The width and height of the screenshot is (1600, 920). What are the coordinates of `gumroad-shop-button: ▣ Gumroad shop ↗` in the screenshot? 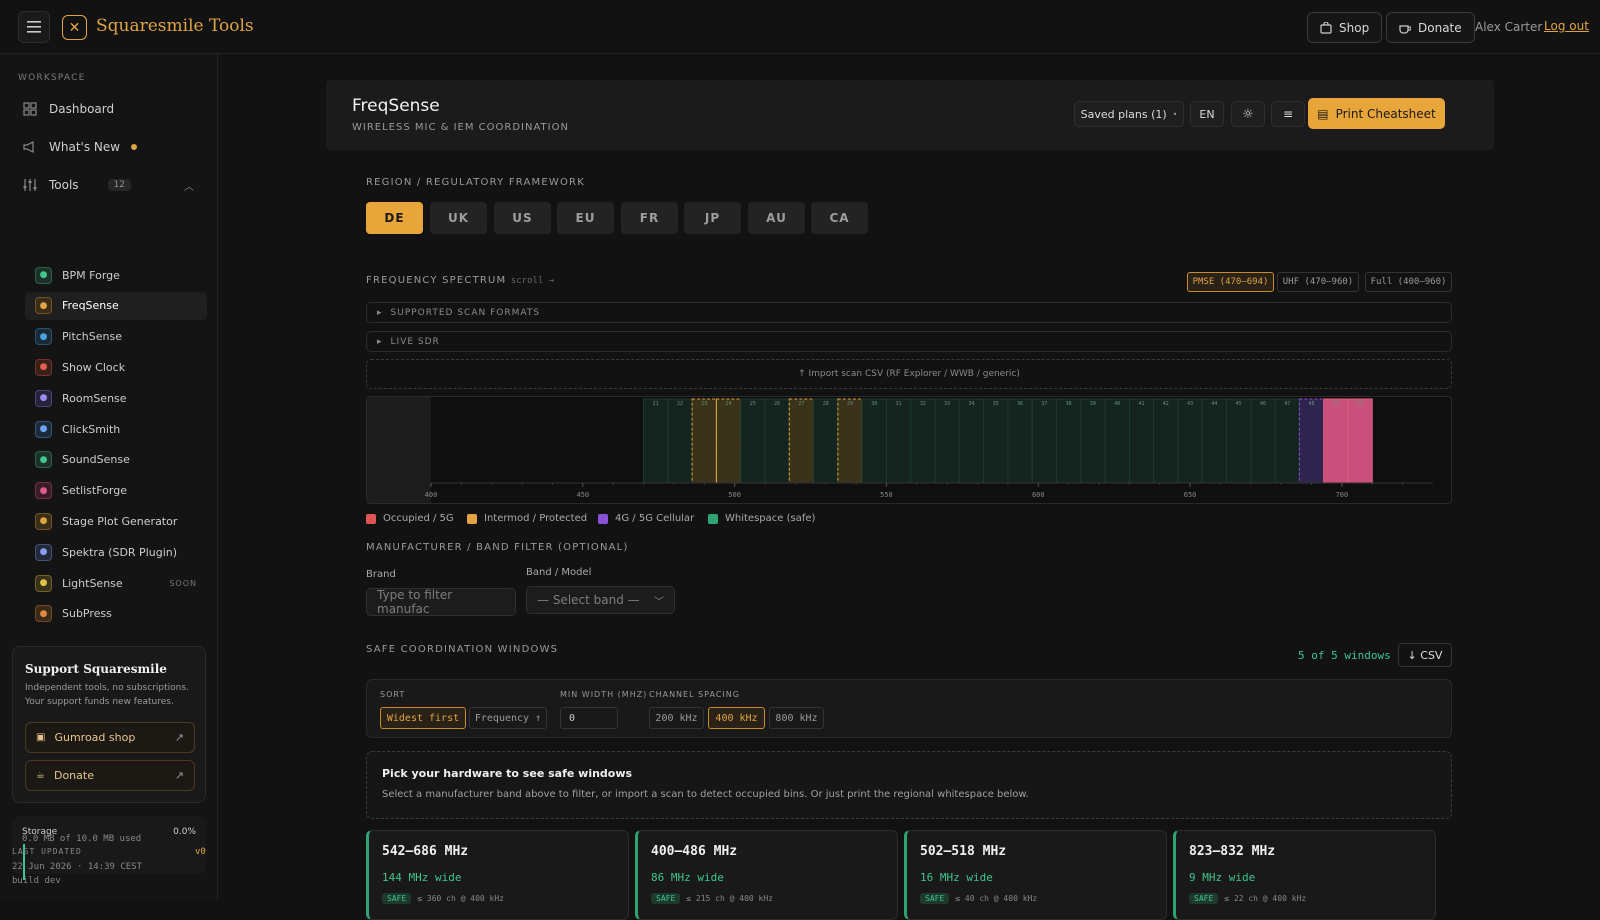 It's located at (110, 737).